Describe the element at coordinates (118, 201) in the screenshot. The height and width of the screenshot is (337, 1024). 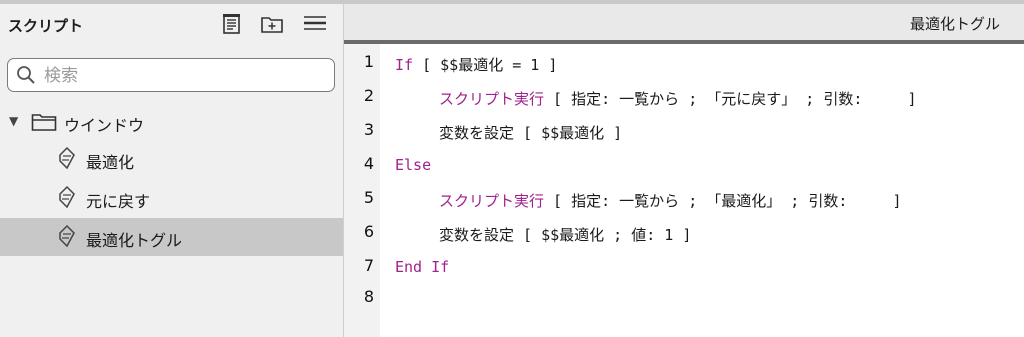
I see `script-item-label: 元に戻す` at that location.